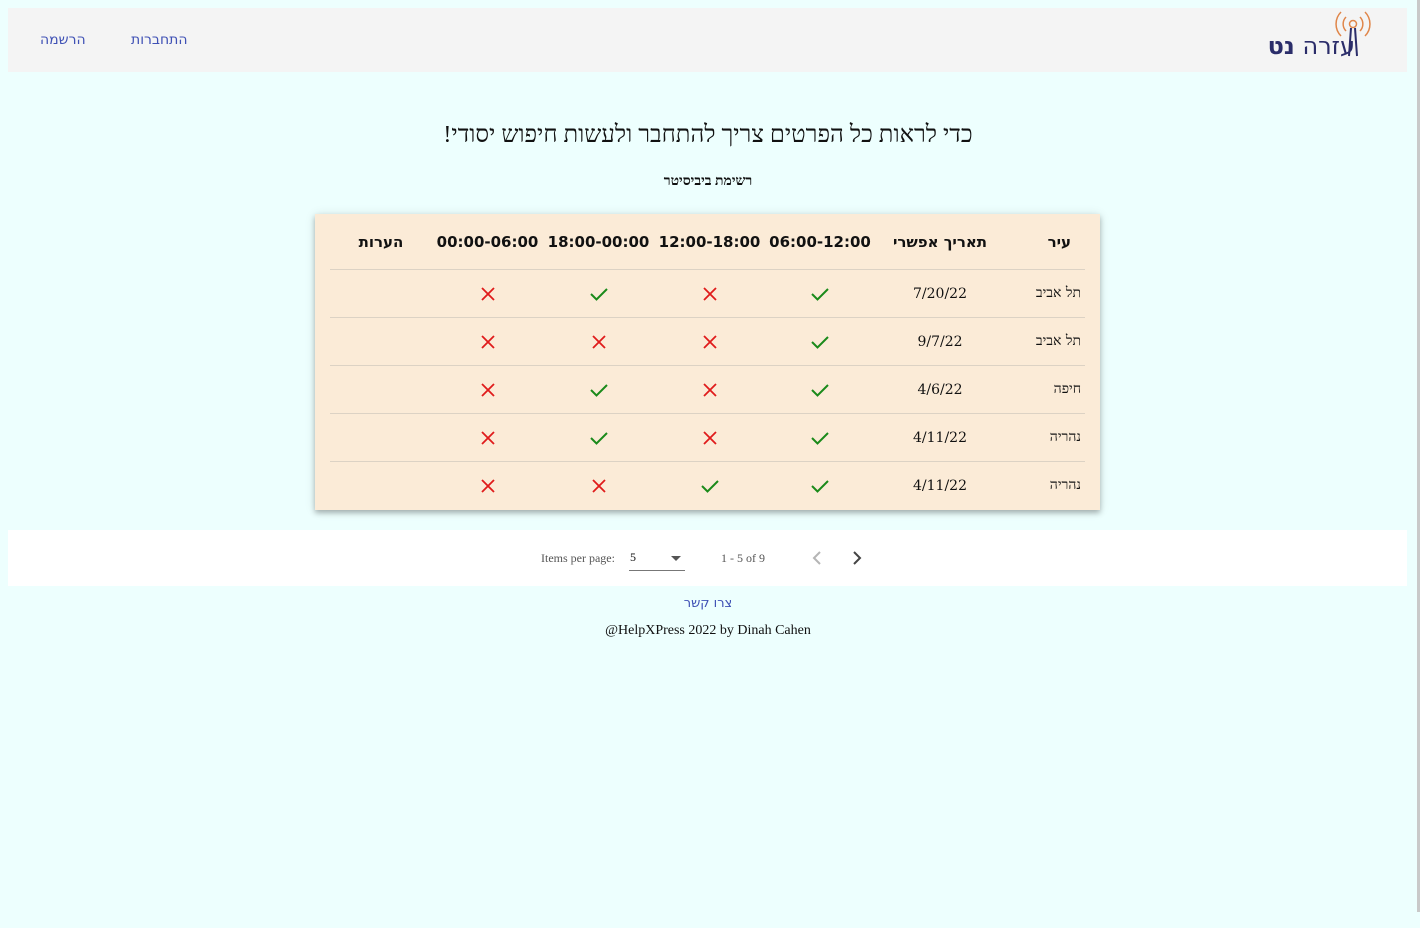 The image size is (1420, 928). Describe the element at coordinates (633, 557) in the screenshot. I see `page-size-value: 5` at that location.